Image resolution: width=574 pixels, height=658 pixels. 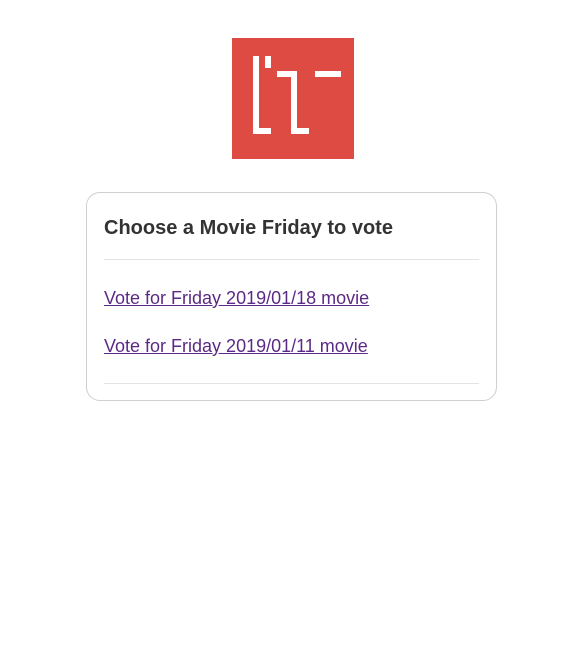 I want to click on vote-link-2019-01-11: Vote for Friday 2019/01/11 movie, so click(x=236, y=346).